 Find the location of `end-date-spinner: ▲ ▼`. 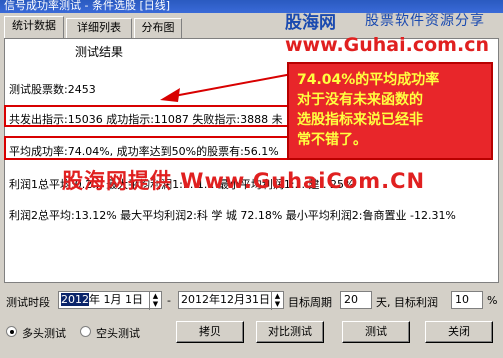

end-date-spinner: ▲ ▼ is located at coordinates (277, 301).